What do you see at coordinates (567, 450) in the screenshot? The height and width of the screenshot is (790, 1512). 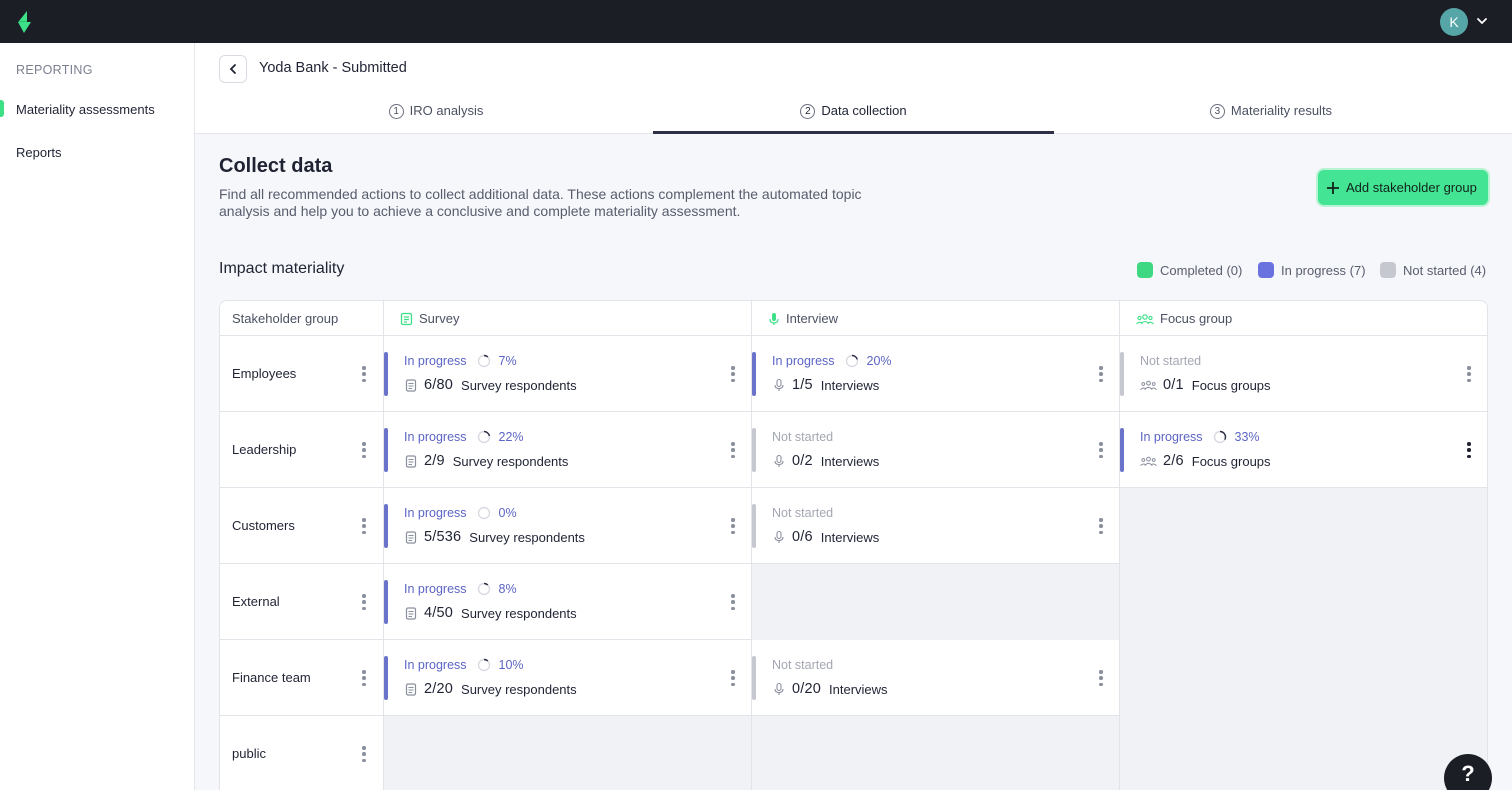 I see `survey-cell: In progress 22% 2/9 Survey respondents` at bounding box center [567, 450].